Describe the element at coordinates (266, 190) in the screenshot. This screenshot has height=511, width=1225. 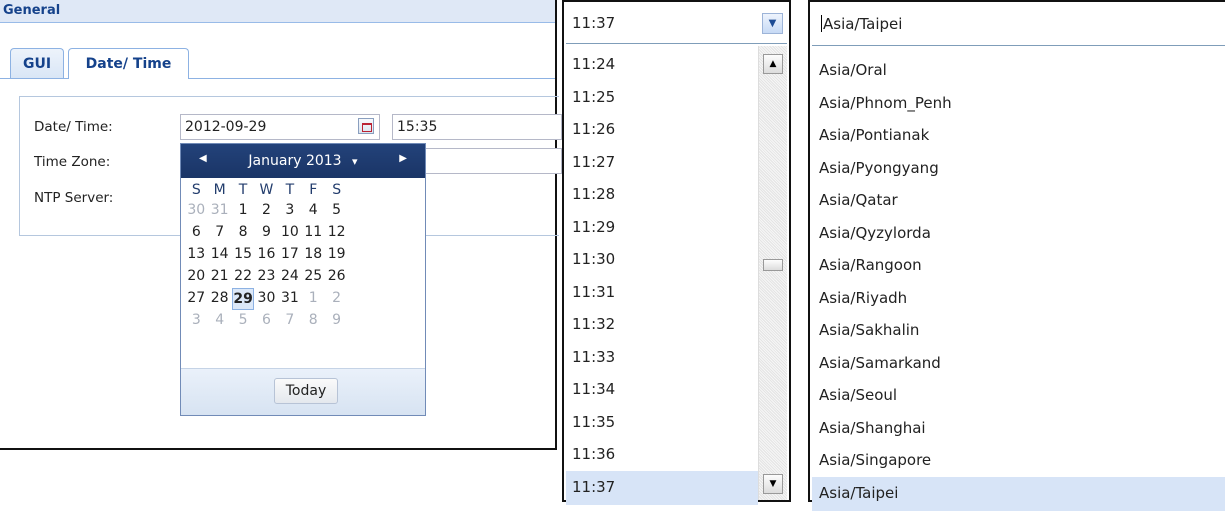
I see `weekday-label: W` at that location.